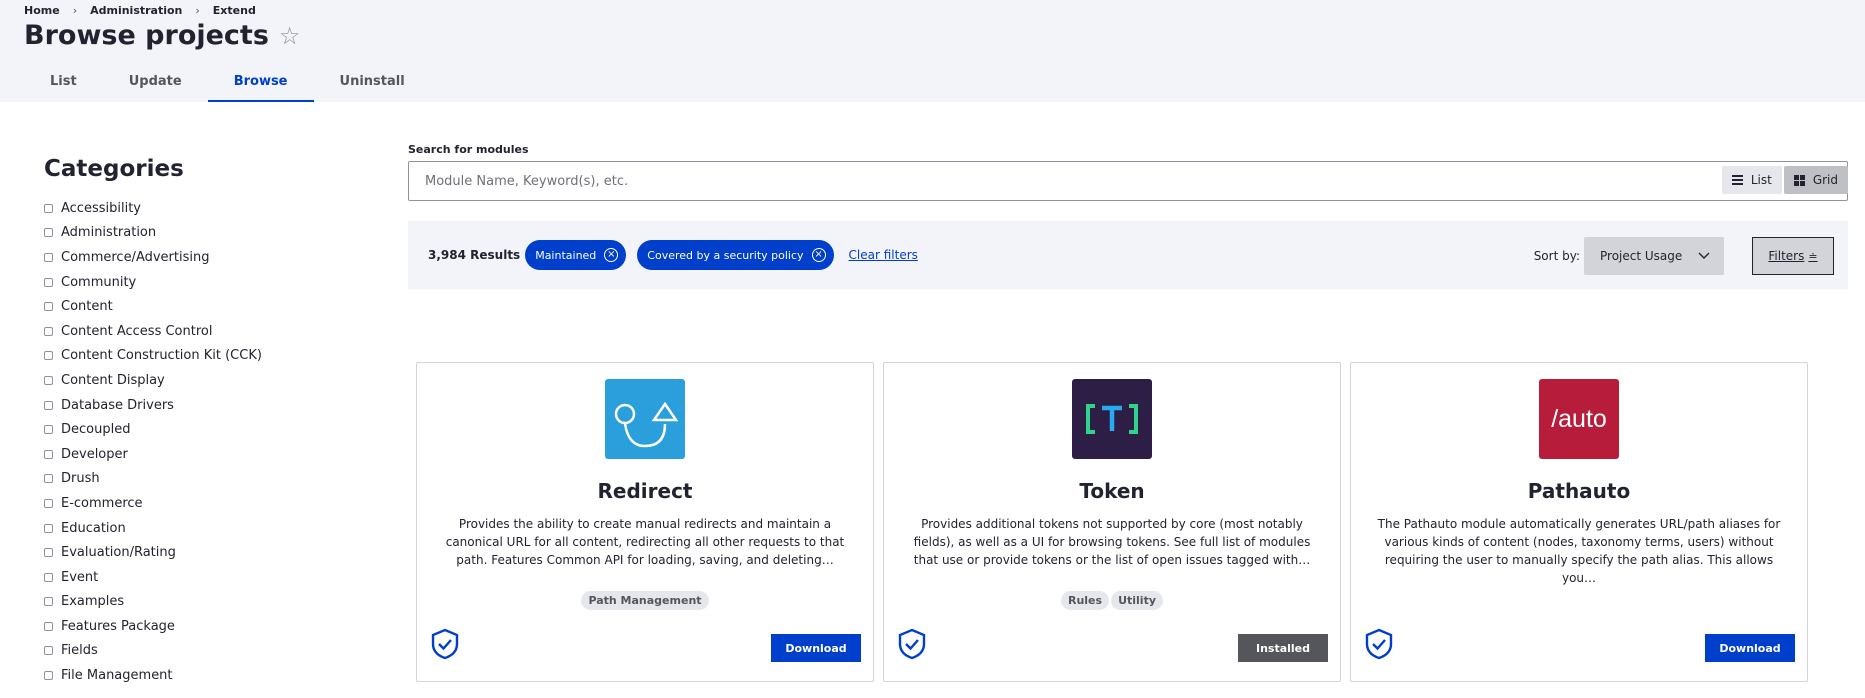 The image size is (1865, 698). What do you see at coordinates (645, 491) in the screenshot?
I see `project-title: Redirect` at bounding box center [645, 491].